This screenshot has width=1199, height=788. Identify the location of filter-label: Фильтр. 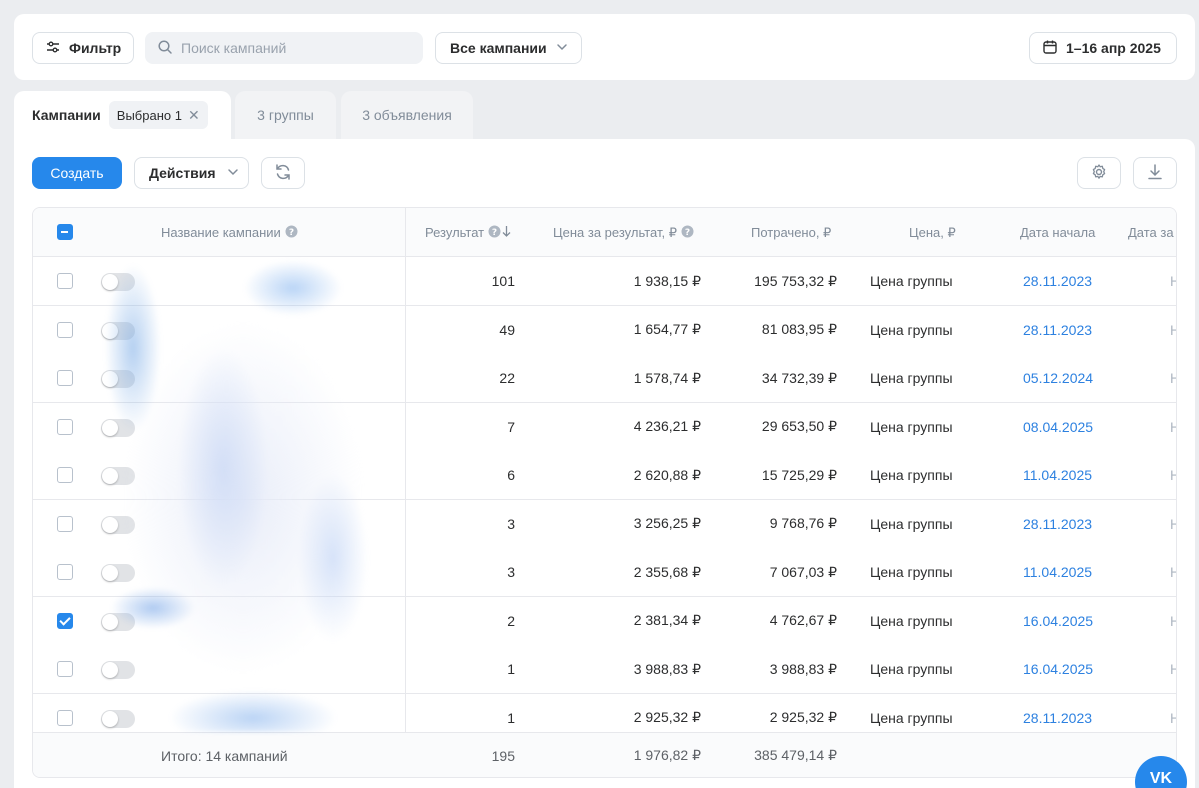
(95, 48).